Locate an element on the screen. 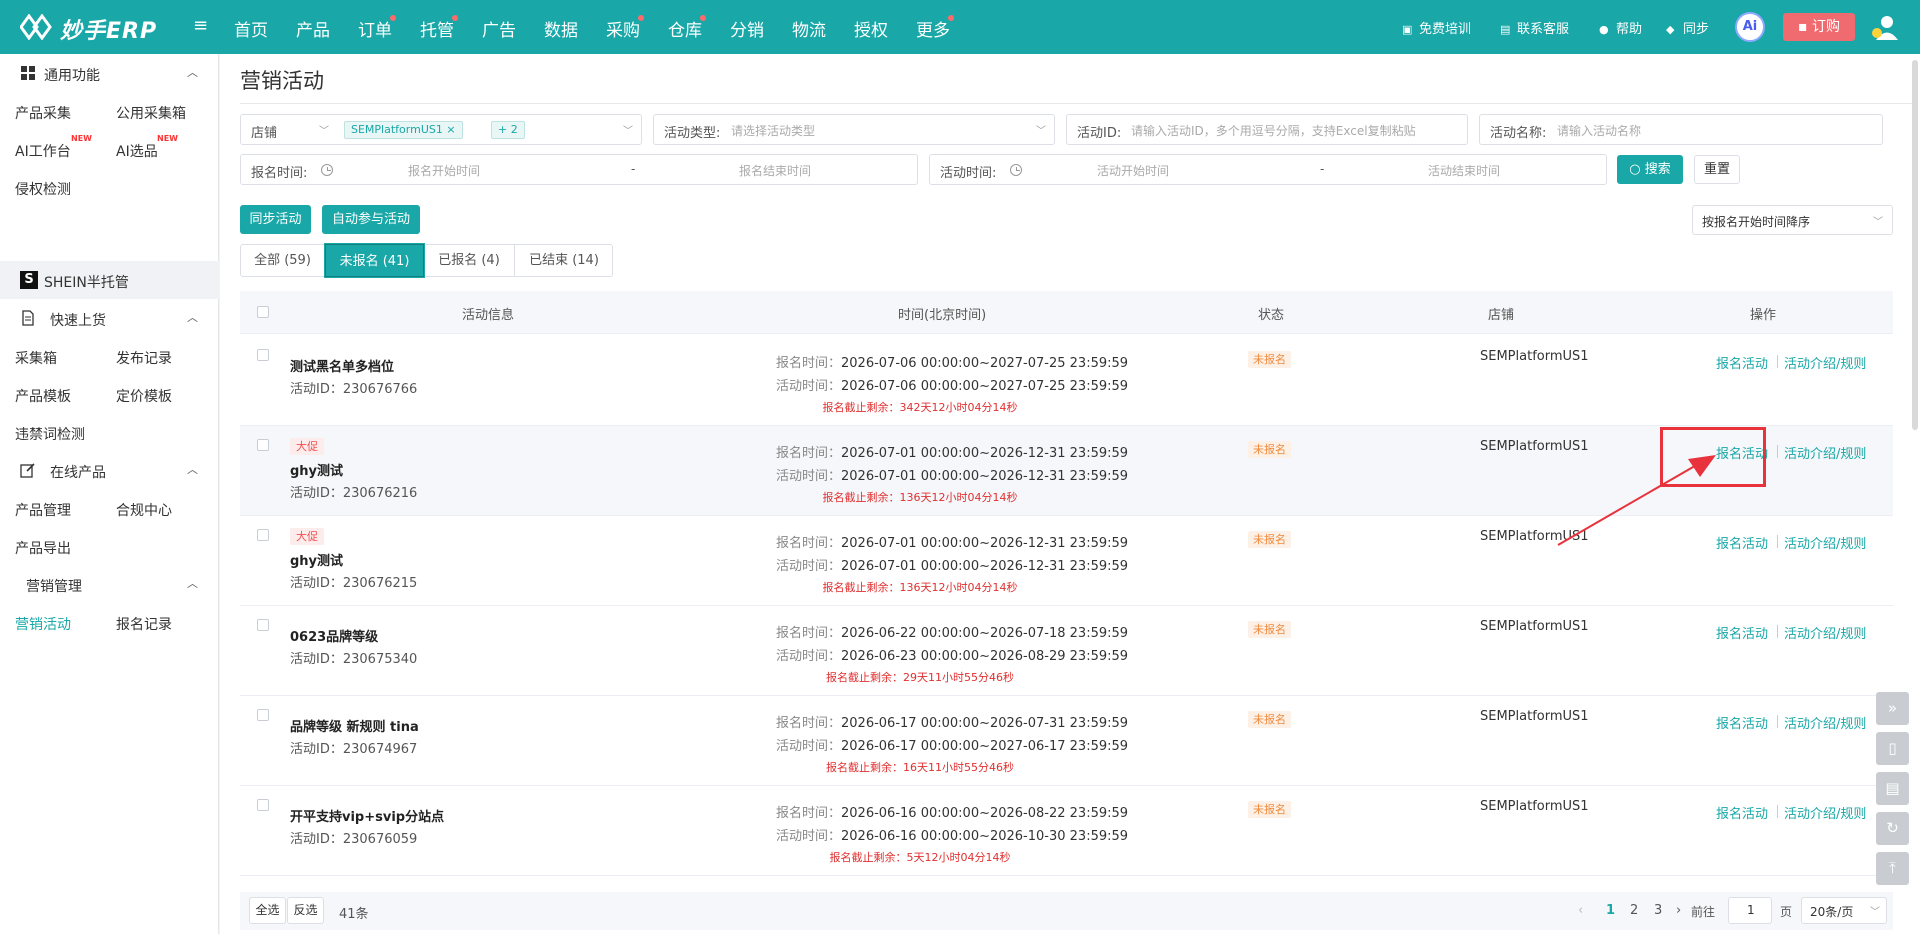 This screenshot has height=934, width=1920. select-all-button: 全选 is located at coordinates (267, 910).